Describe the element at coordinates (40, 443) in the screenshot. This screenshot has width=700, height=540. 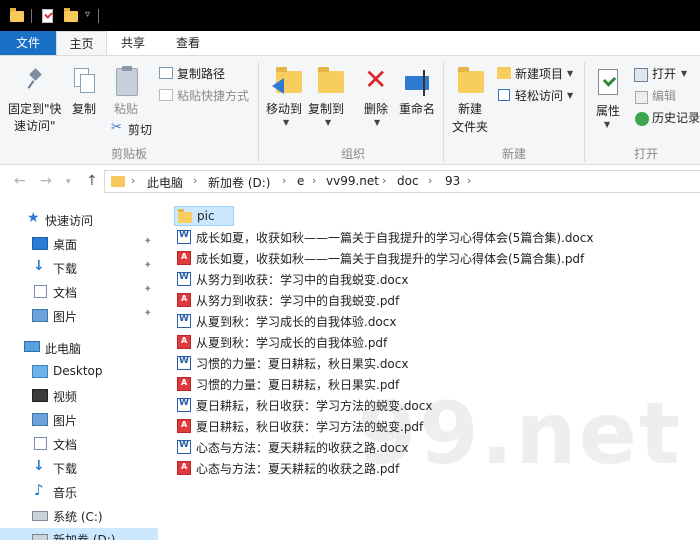
I see `document-icon` at that location.